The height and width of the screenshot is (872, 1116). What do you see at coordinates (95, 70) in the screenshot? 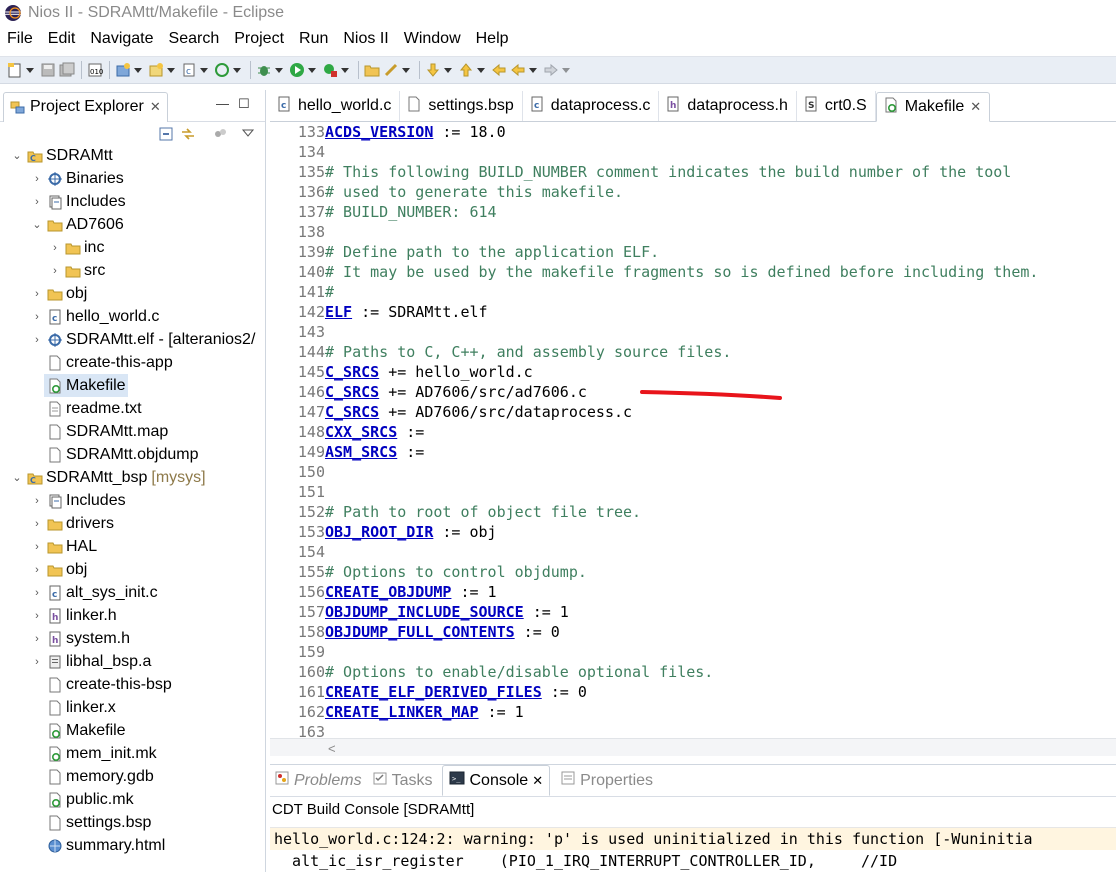
I see `binary-icon: 010` at bounding box center [95, 70].